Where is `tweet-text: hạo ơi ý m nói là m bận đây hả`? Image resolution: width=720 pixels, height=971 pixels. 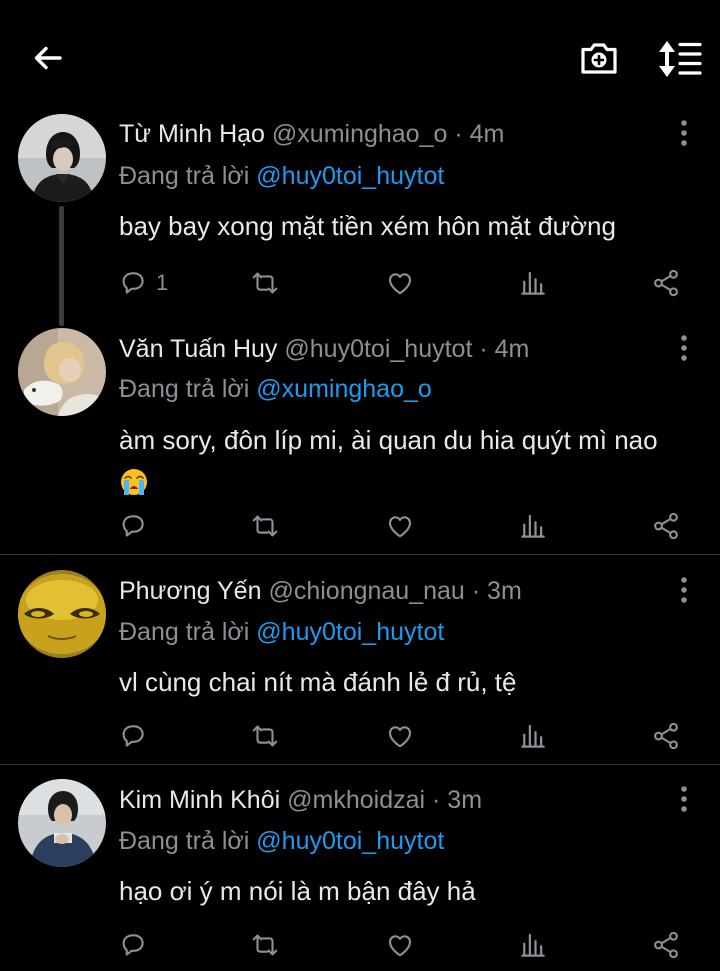 tweet-text: hạo ơi ý m nói là m bận đây hả is located at coordinates (297, 891).